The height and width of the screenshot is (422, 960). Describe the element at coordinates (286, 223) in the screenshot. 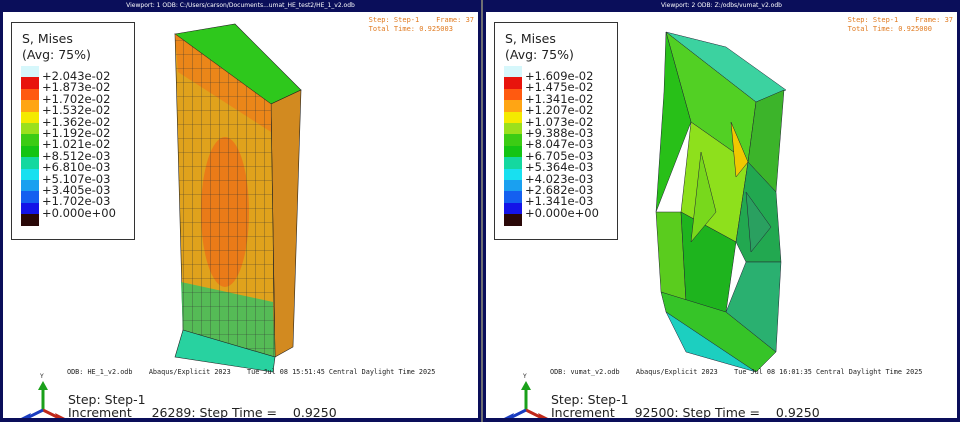

I see `side-face` at that location.